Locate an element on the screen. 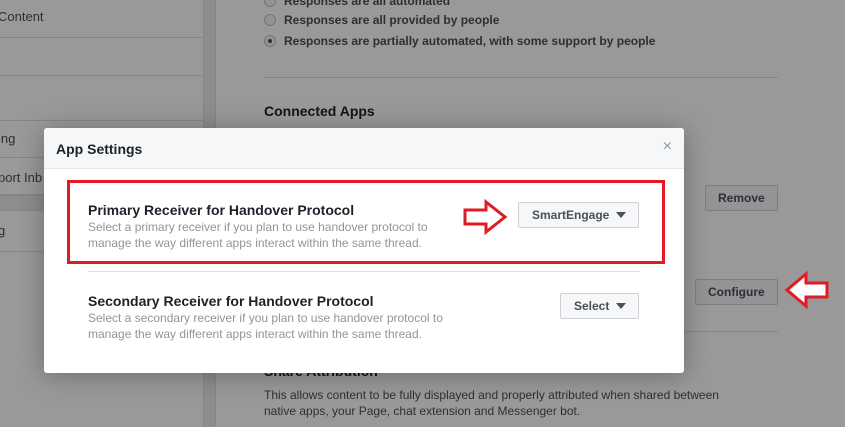 The width and height of the screenshot is (845, 427). dialog-title: App Settings is located at coordinates (99, 149).